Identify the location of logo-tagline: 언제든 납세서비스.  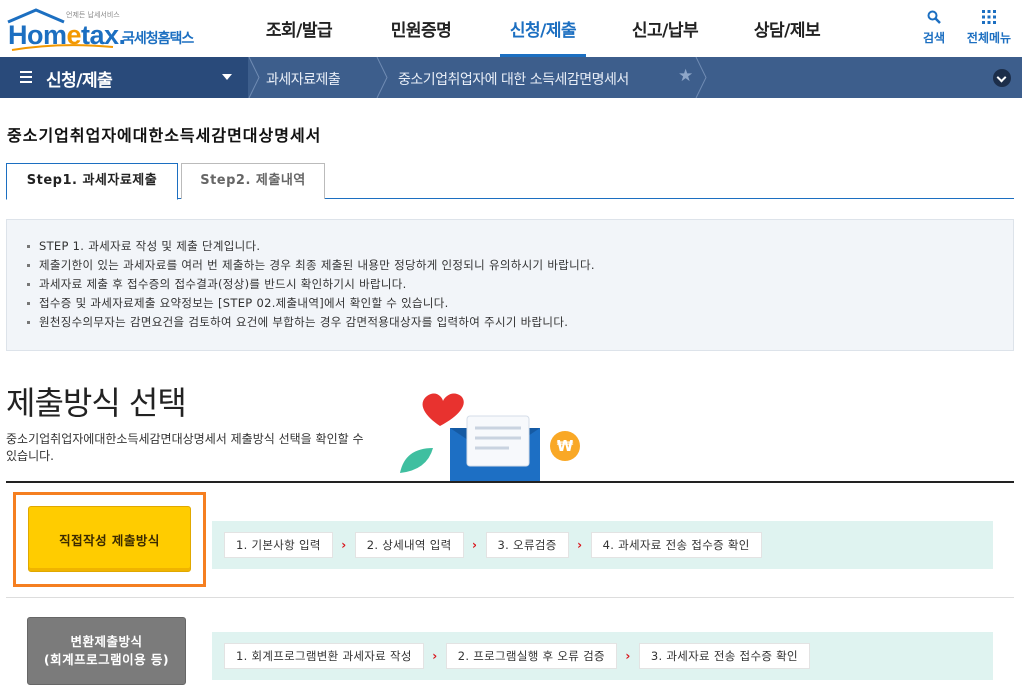
(93, 15).